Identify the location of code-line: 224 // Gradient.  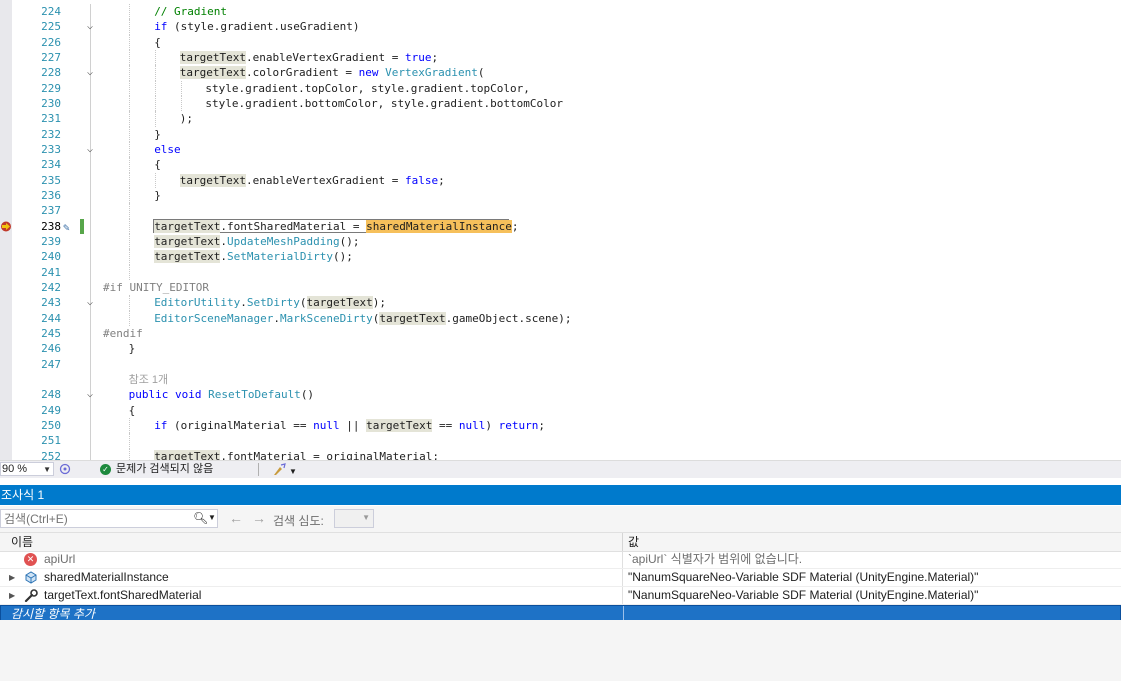
(560, 12).